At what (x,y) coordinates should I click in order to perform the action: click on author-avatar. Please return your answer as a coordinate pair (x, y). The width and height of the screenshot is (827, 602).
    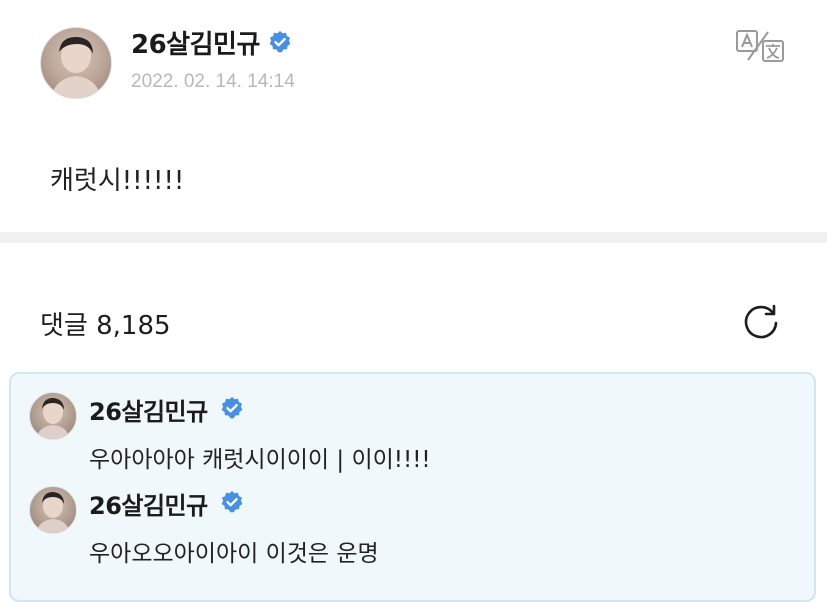
    Looking at the image, I should click on (76, 63).